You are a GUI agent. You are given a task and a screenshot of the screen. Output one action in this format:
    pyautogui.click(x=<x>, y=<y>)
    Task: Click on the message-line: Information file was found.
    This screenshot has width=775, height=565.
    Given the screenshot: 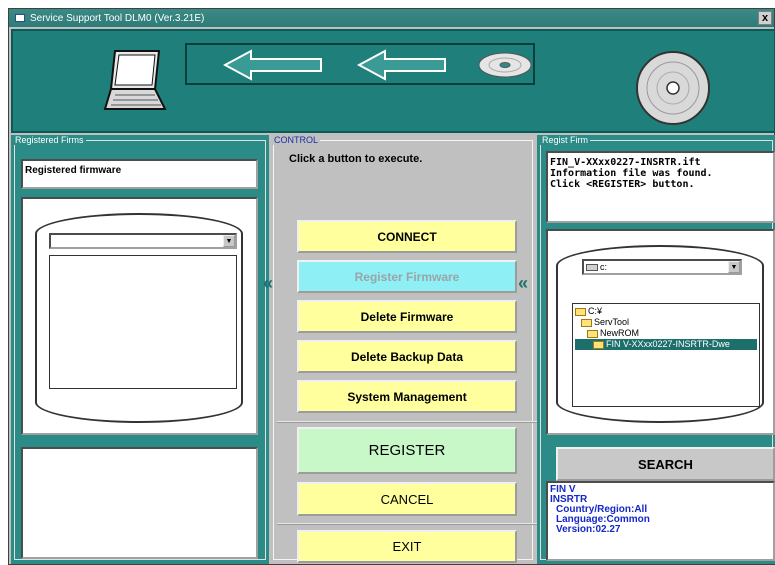 What is the action you would take?
    pyautogui.click(x=631, y=173)
    